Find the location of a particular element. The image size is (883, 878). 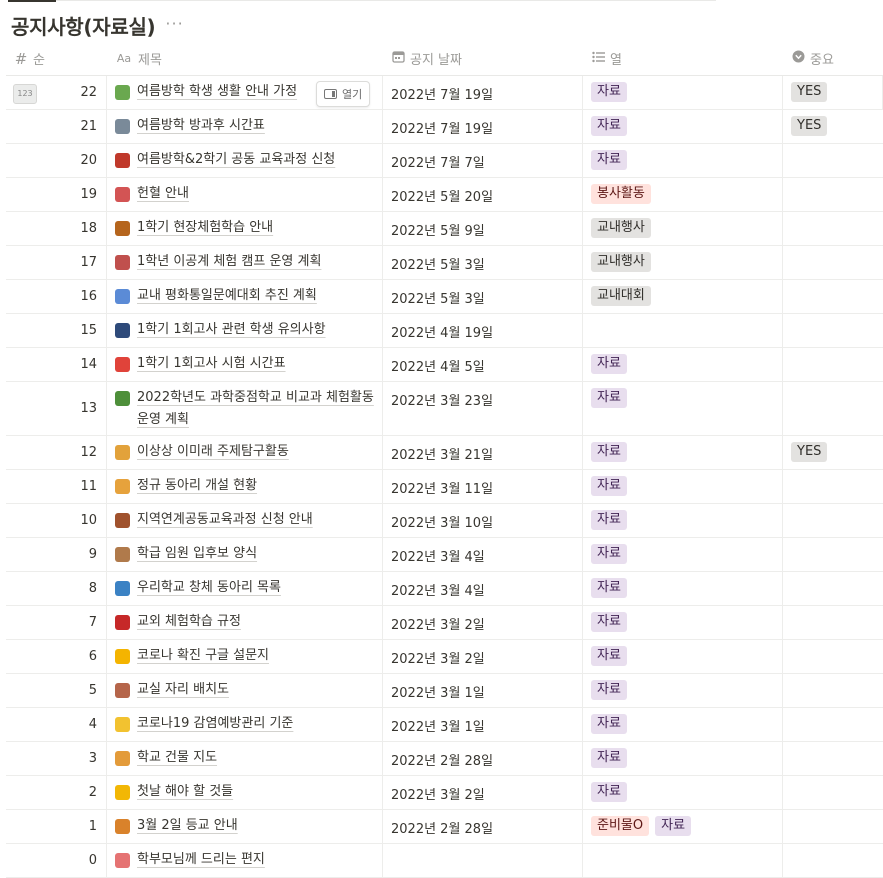

row-title: 학급 임원 입후보 양식 is located at coordinates (197, 554).